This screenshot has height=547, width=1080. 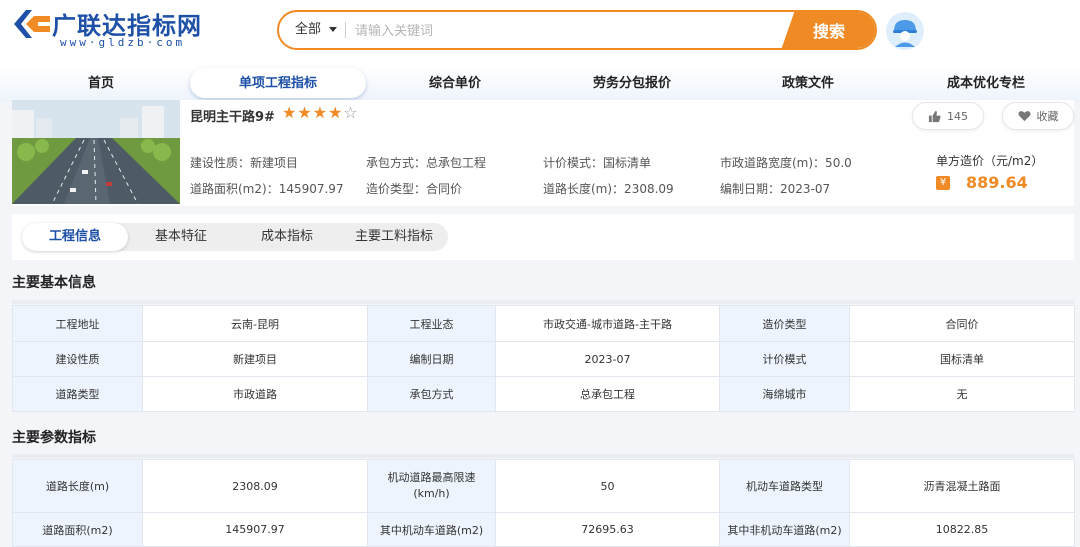 What do you see at coordinates (607, 486) in the screenshot?
I see `table-value: 50` at bounding box center [607, 486].